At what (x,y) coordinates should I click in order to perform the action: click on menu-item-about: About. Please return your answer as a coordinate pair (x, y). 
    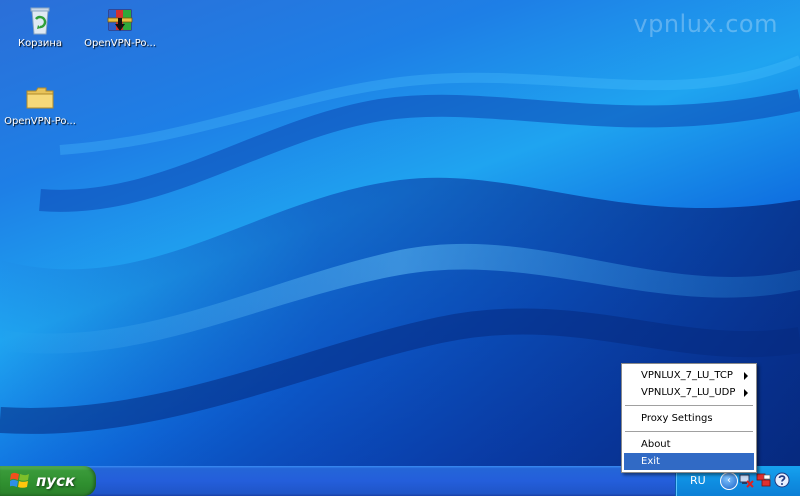
    Looking at the image, I should click on (689, 444).